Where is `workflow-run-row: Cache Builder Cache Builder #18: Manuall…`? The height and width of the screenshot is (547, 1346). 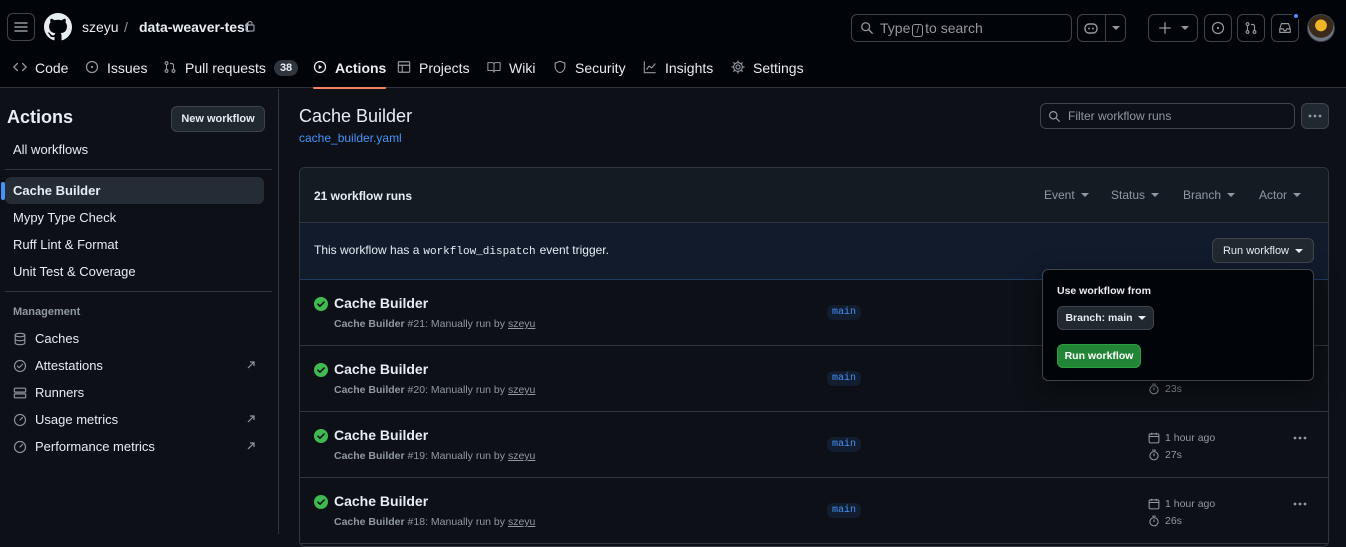
workflow-run-row: Cache Builder Cache Builder #18: Manuall… is located at coordinates (814, 511).